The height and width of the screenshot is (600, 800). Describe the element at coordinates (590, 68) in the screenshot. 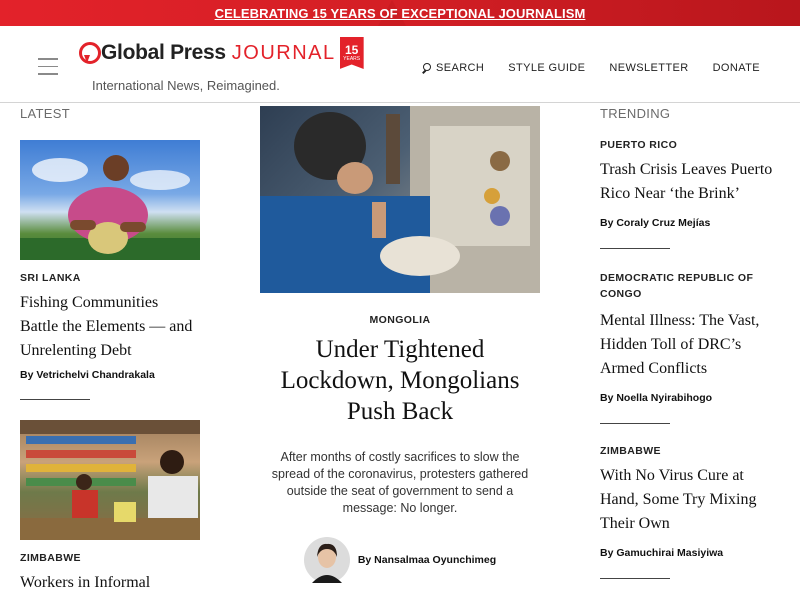

I see `header-nav: SEARCH STYLE GUIDE NEWSLETTER DONATE` at that location.